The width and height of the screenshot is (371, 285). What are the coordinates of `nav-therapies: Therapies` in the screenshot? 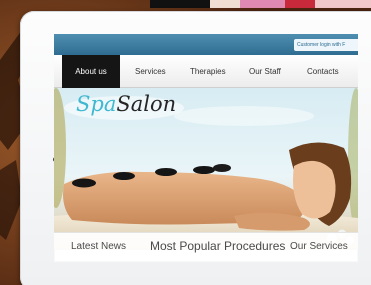 It's located at (208, 71).